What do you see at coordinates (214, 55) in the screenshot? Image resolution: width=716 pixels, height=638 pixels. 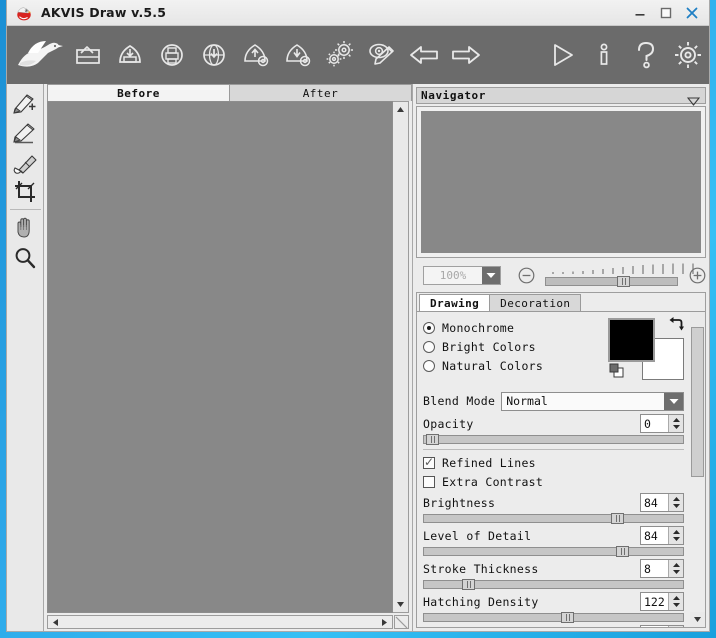 I see `publish-image-button` at bounding box center [214, 55].